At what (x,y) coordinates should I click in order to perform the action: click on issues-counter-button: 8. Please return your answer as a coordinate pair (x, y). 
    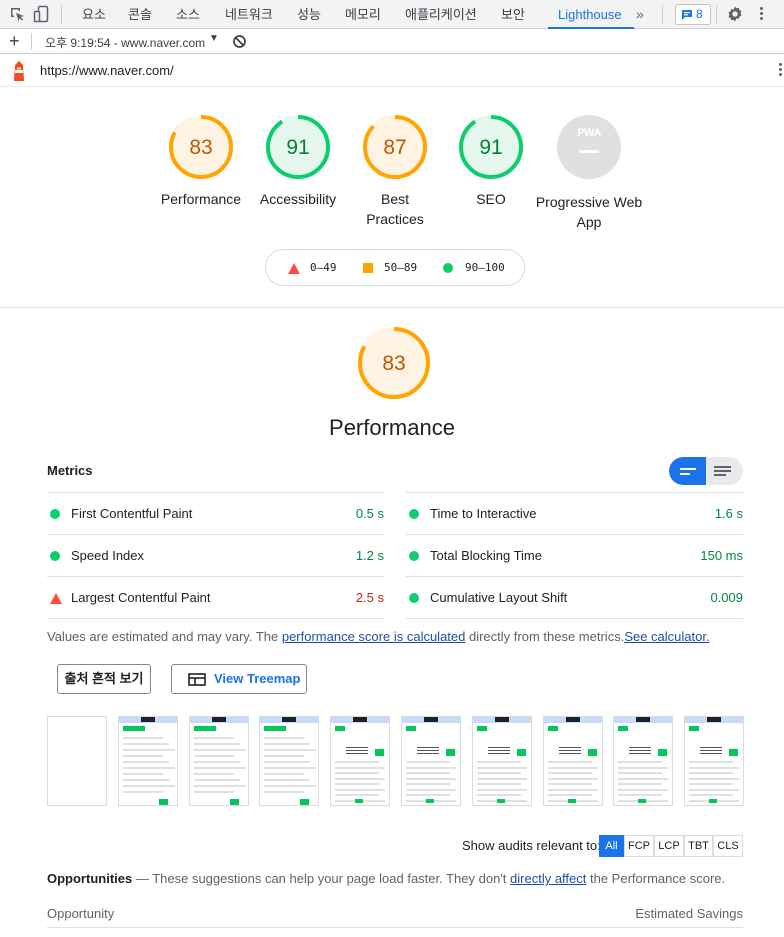
    Looking at the image, I should click on (693, 14).